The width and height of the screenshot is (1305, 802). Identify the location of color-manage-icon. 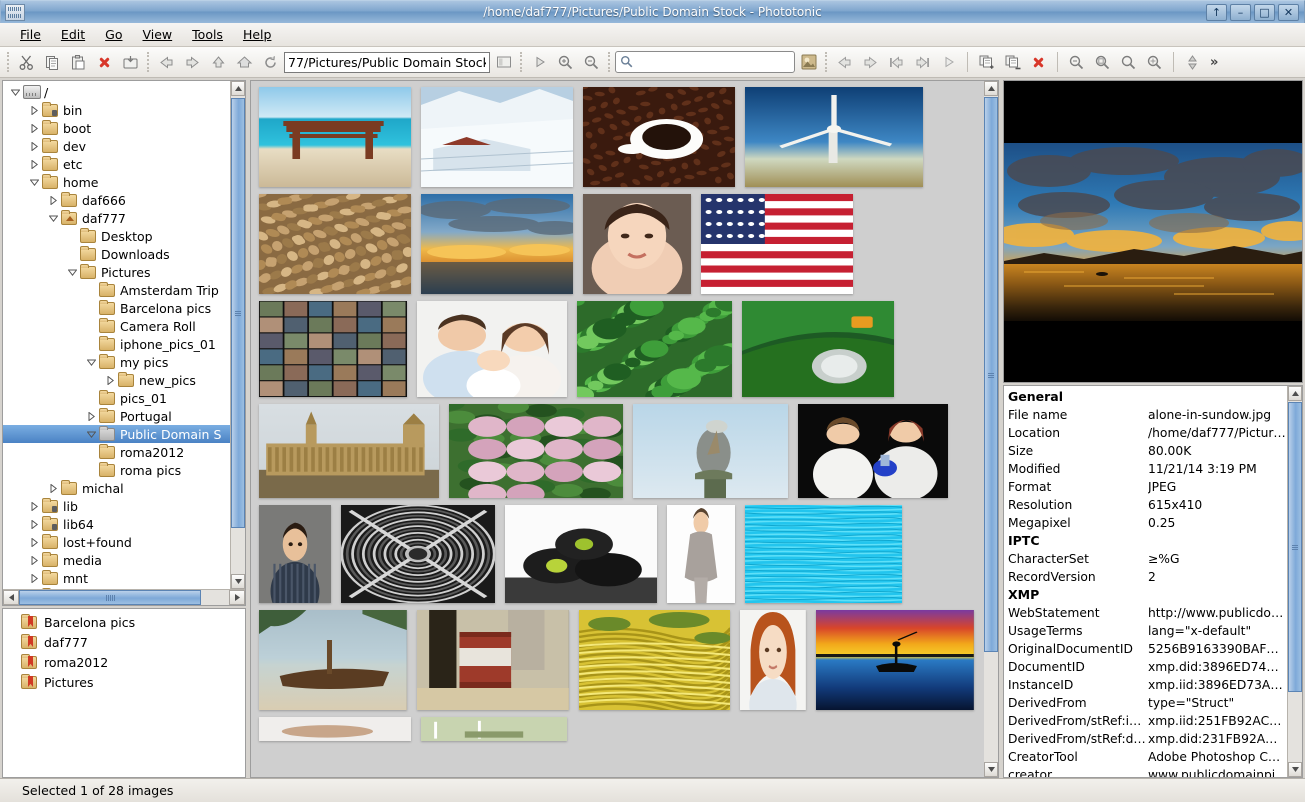
(1192, 62).